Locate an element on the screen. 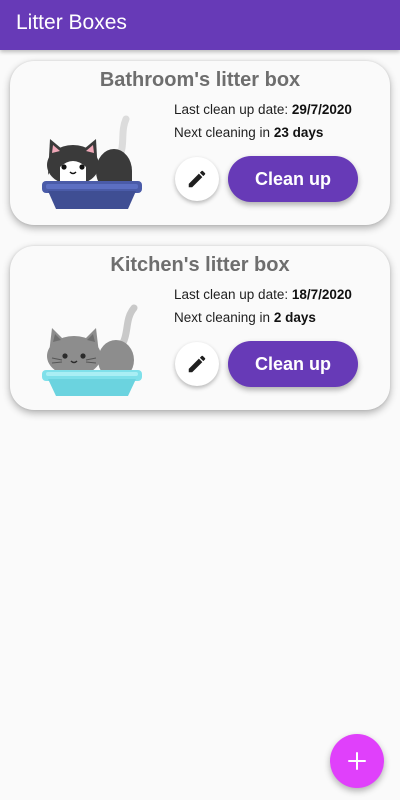 The width and height of the screenshot is (400, 800). page-title: Litter Boxes is located at coordinates (71, 22).